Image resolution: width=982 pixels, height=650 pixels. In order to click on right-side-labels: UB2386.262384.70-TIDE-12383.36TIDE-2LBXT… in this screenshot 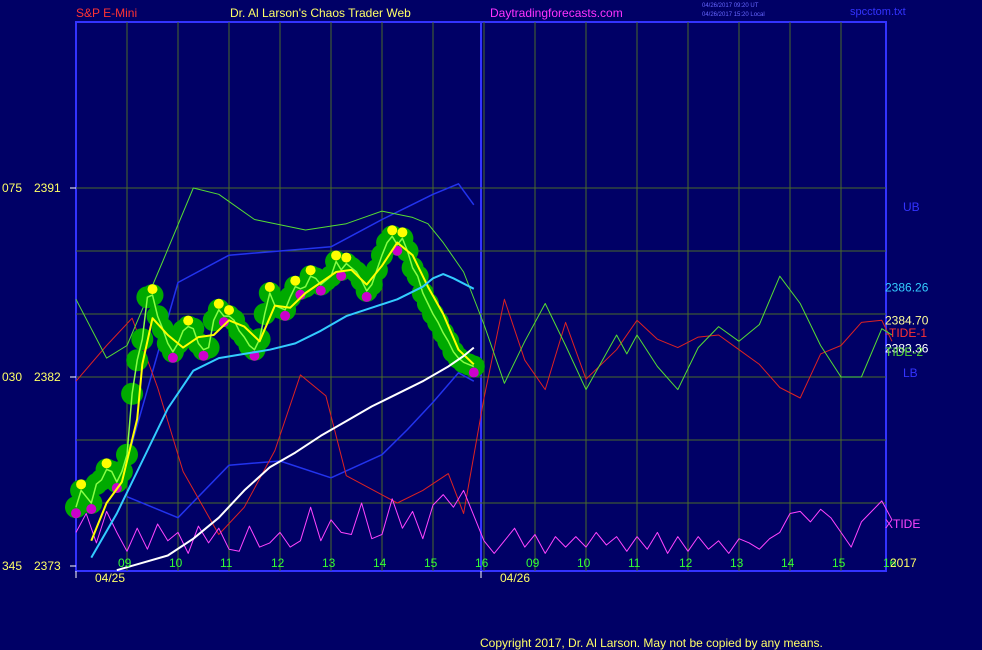, I will do `click(907, 365)`.